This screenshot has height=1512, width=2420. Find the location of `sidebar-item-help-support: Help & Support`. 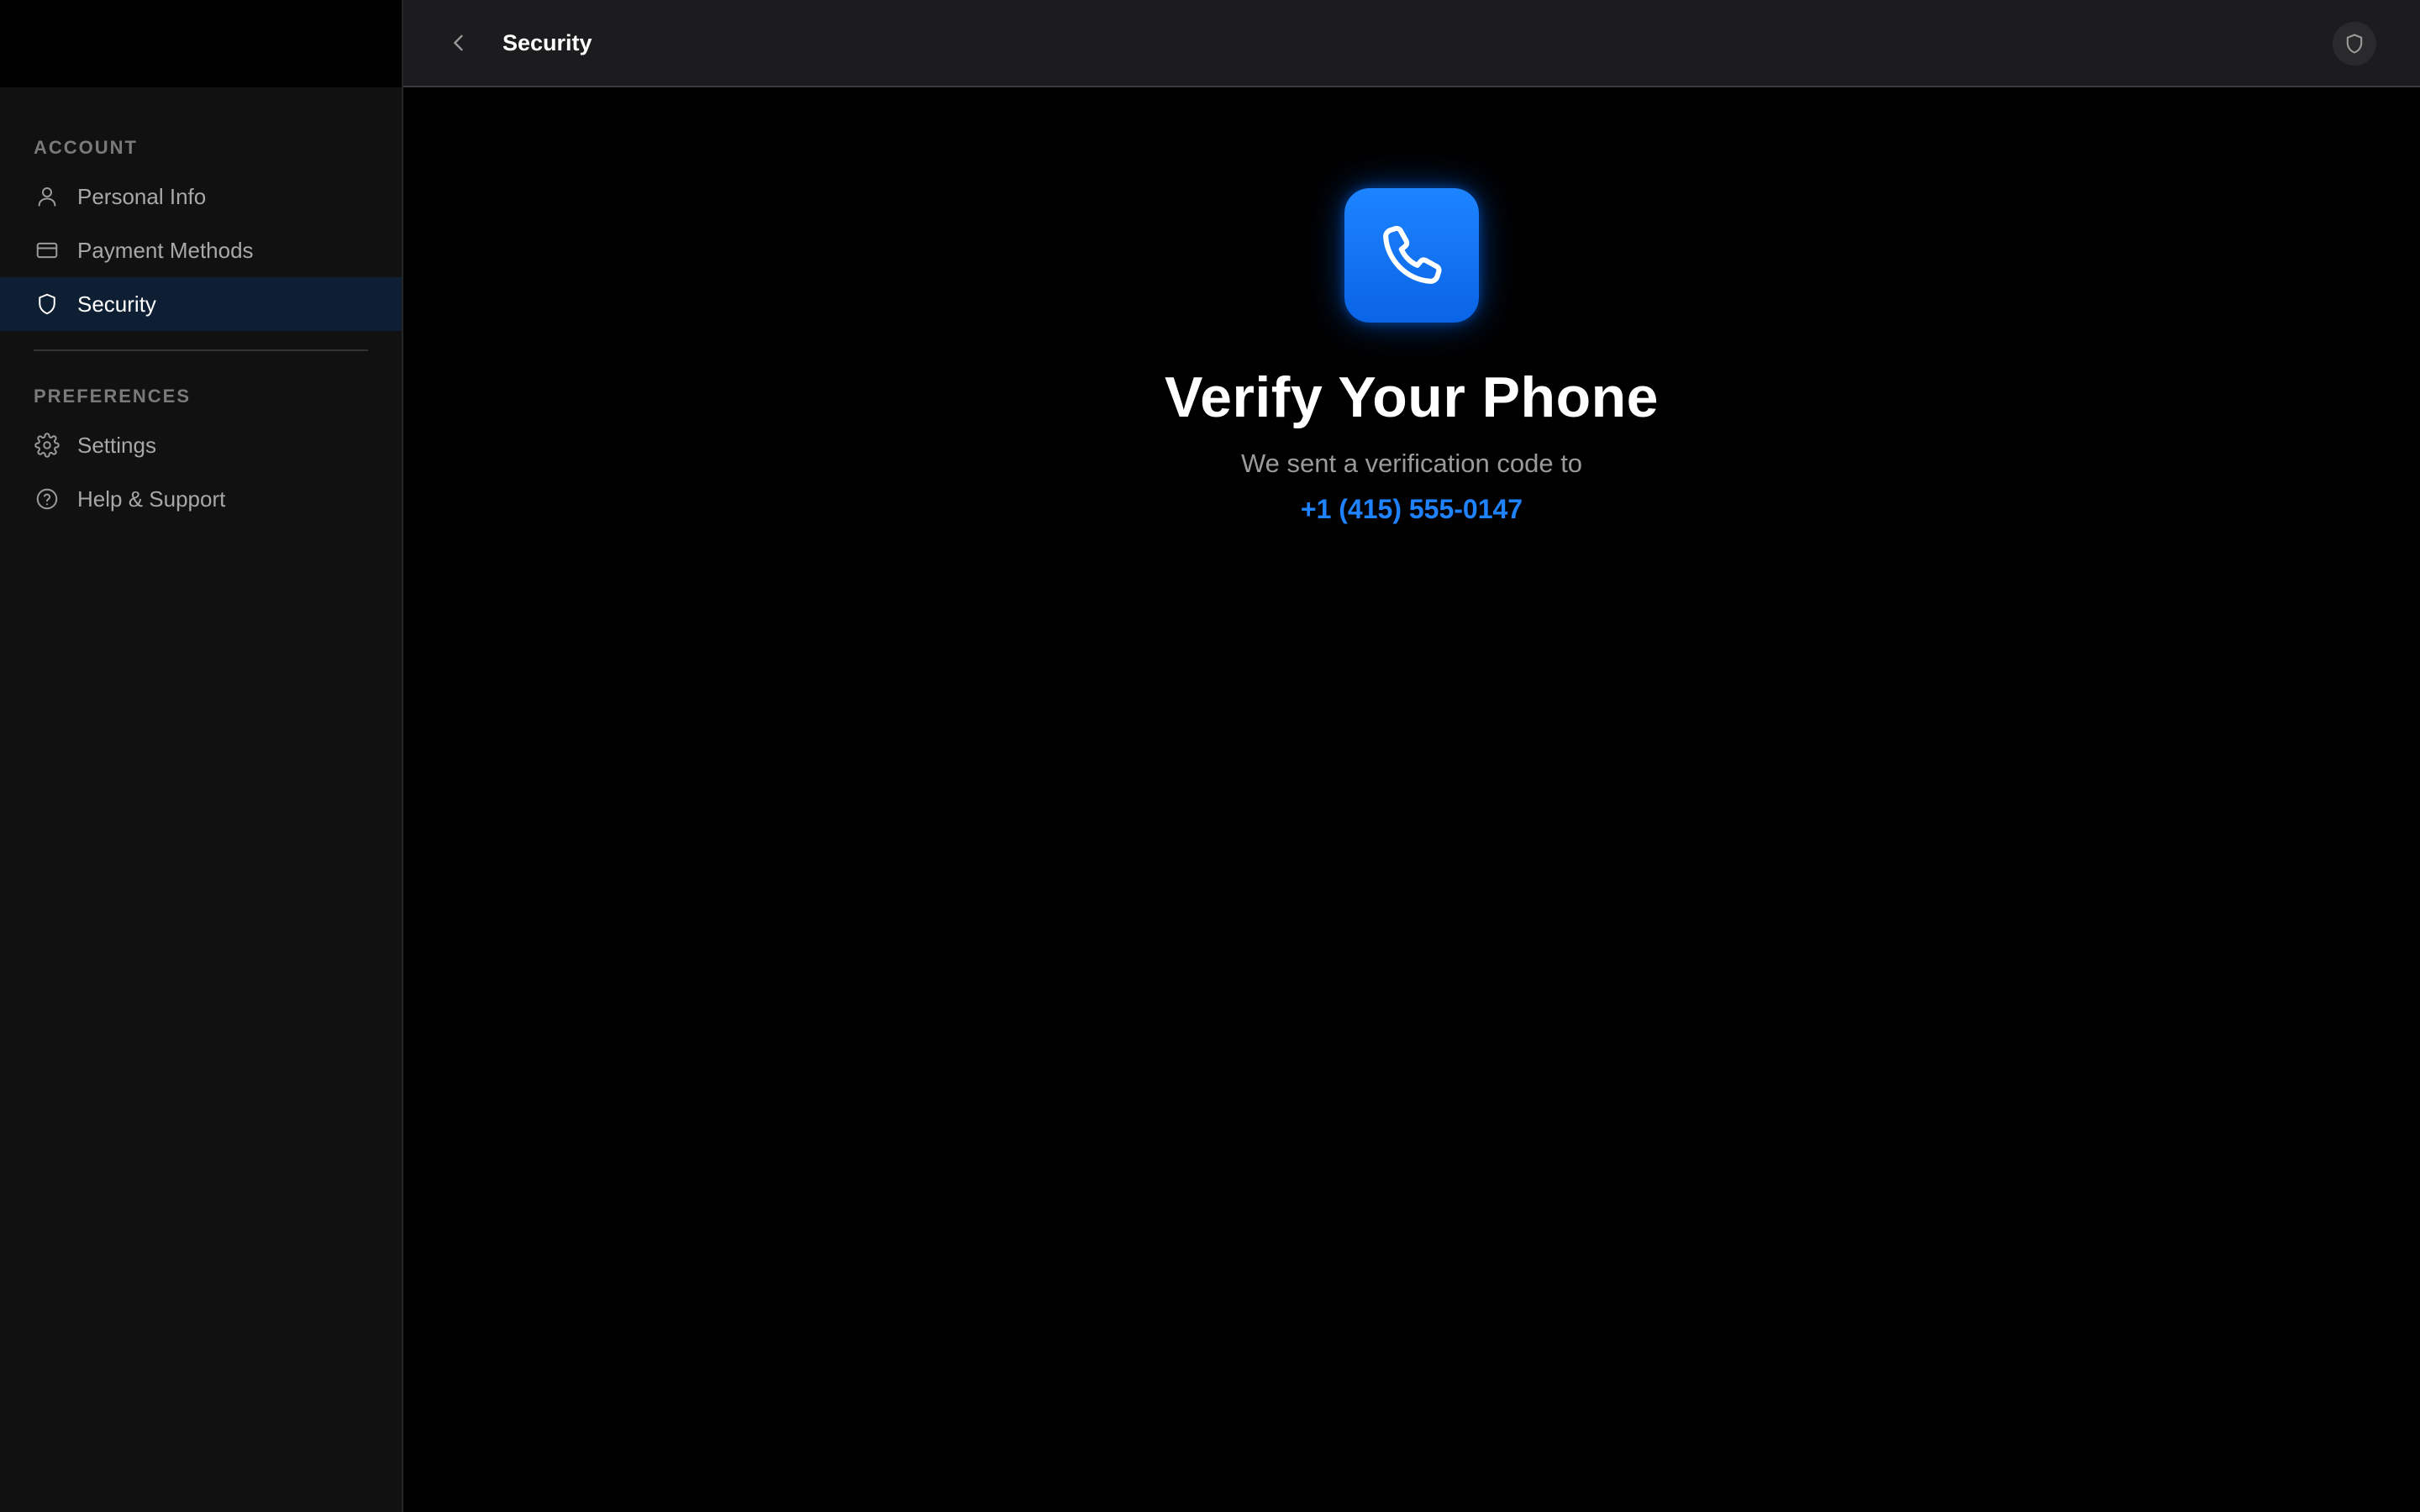

sidebar-item-help-support: Help & Support is located at coordinates (201, 499).